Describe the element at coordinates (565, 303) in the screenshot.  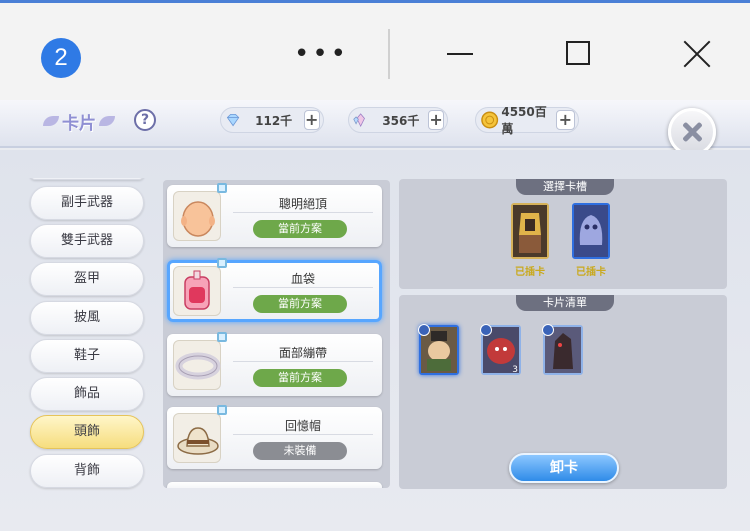
I see `card-list-title: 卡片清單` at that location.